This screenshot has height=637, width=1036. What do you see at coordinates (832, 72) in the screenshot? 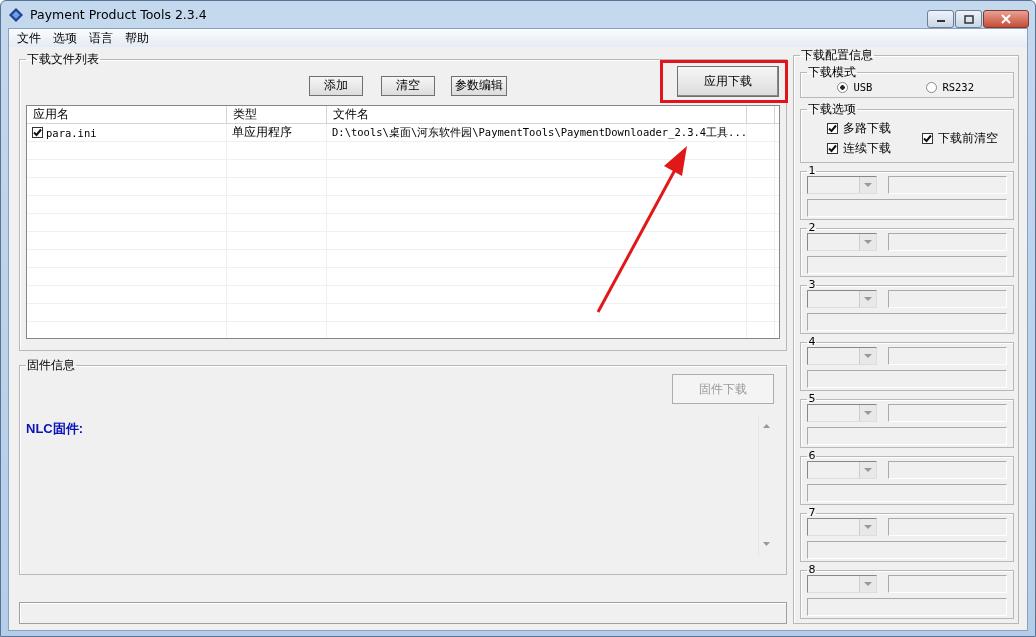
I see `group-title: 下载模式` at bounding box center [832, 72].